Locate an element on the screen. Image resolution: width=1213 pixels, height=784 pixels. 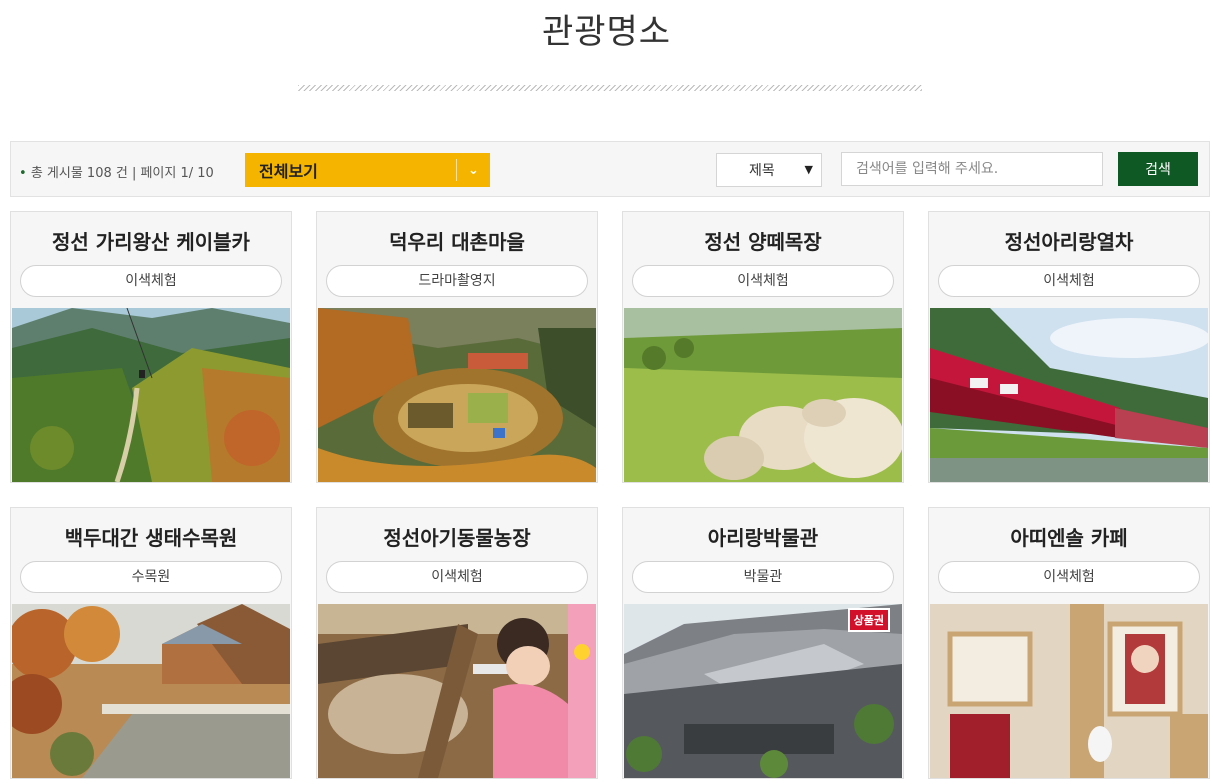
caret-down-icon: ▼ is located at coordinates (808, 169).